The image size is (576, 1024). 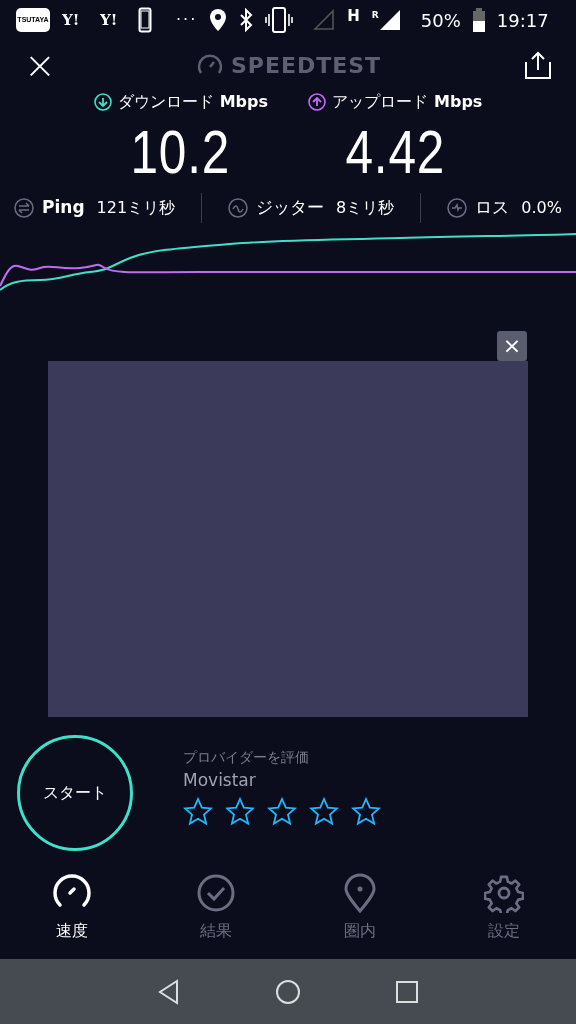 I want to click on metric-value: 0.0%, so click(x=541, y=208).